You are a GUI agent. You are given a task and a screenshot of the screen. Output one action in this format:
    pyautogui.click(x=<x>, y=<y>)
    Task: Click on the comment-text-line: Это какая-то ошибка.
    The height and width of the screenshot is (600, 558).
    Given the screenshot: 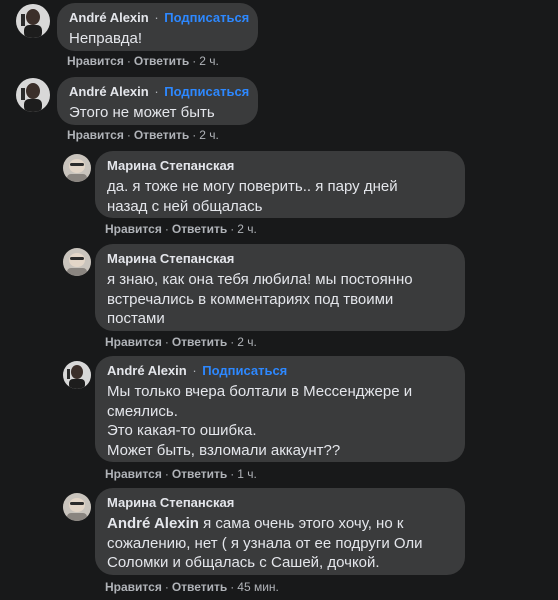 What is the action you would take?
    pyautogui.click(x=182, y=430)
    